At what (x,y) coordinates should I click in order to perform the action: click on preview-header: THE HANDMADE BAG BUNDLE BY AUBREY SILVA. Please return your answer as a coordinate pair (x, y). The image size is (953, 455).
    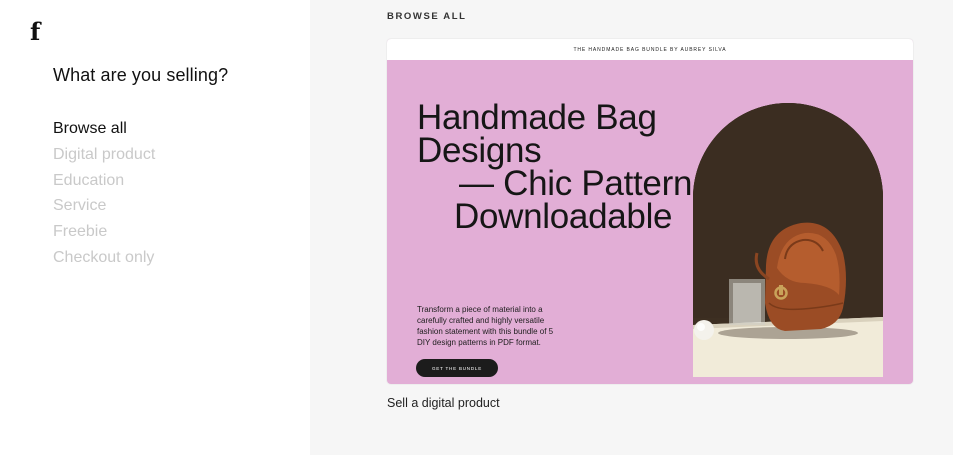
    Looking at the image, I should click on (650, 49).